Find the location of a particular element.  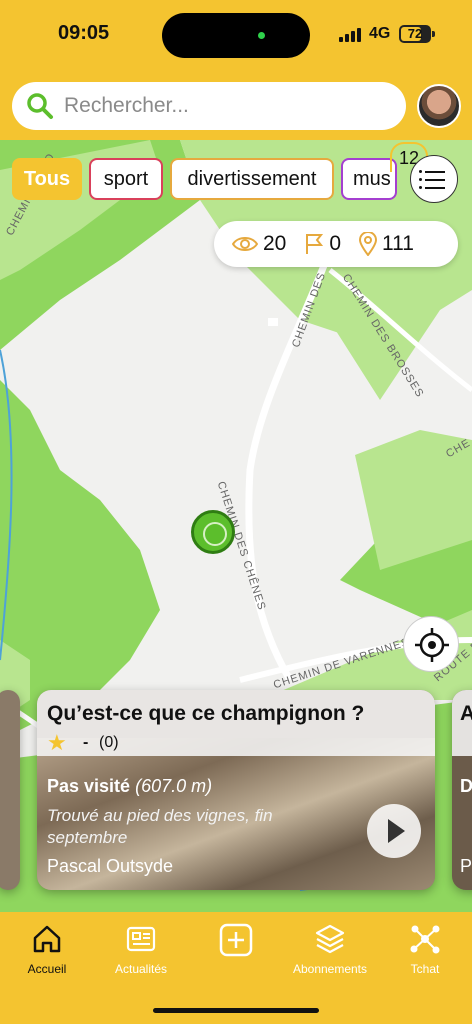

flag-icon is located at coordinates (315, 244).